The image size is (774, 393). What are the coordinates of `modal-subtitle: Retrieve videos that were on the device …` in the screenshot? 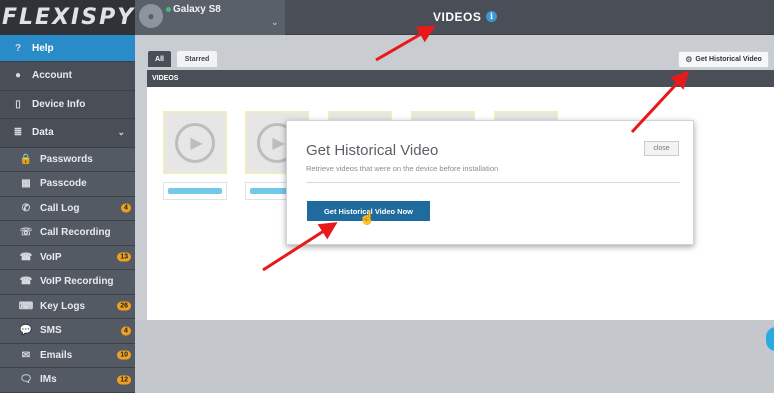 It's located at (402, 168).